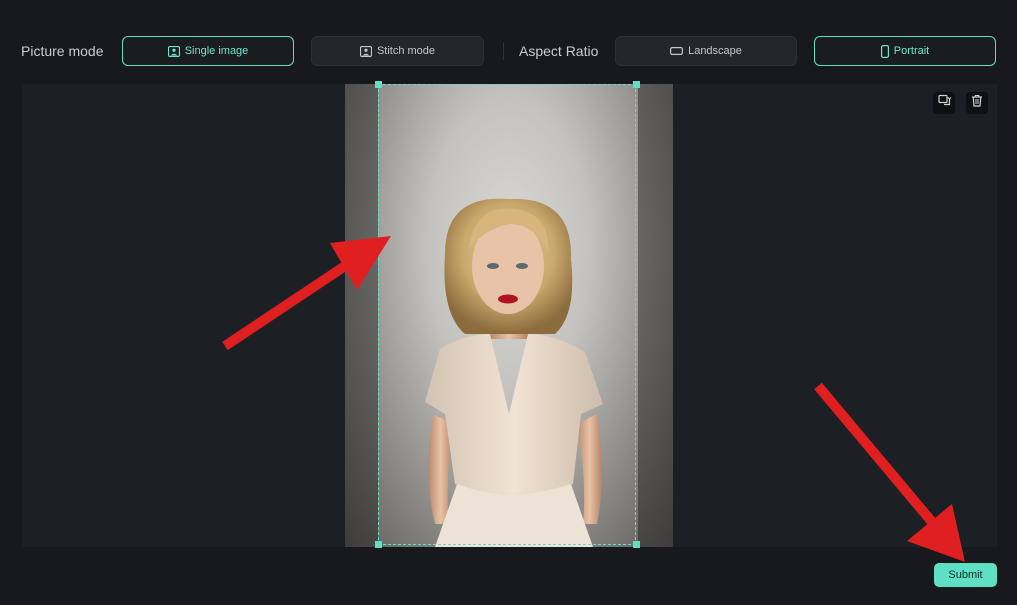 This screenshot has height=605, width=1017. What do you see at coordinates (677, 51) in the screenshot?
I see `landscape-icon` at bounding box center [677, 51].